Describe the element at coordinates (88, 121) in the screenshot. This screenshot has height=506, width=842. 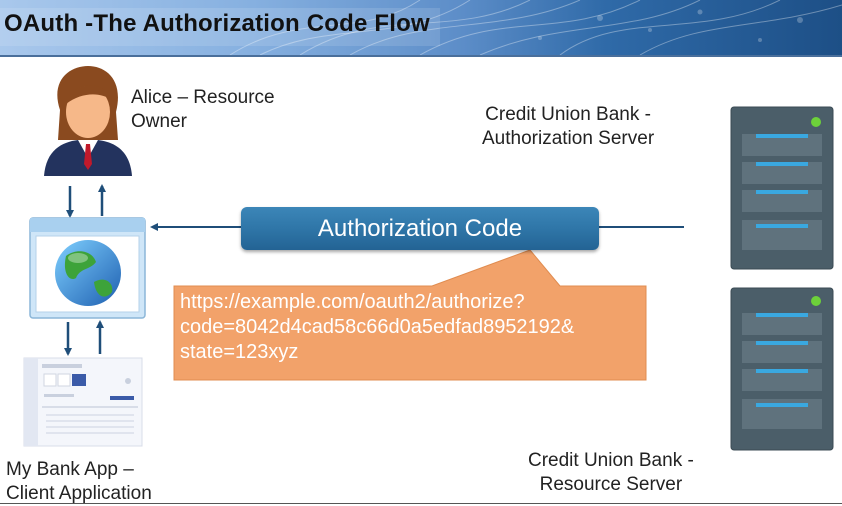
I see `resource-owner-avatar-icon` at that location.